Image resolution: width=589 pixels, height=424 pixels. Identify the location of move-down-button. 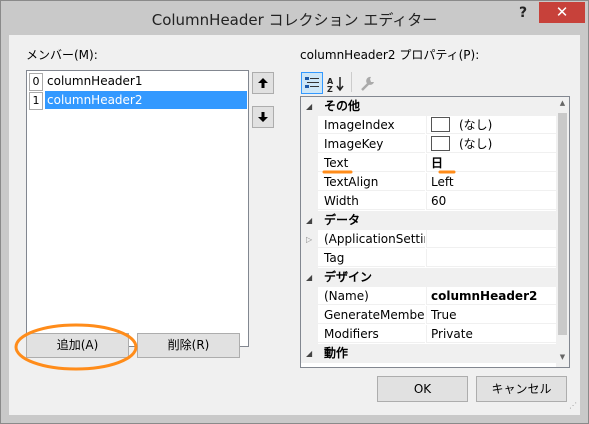
(263, 117).